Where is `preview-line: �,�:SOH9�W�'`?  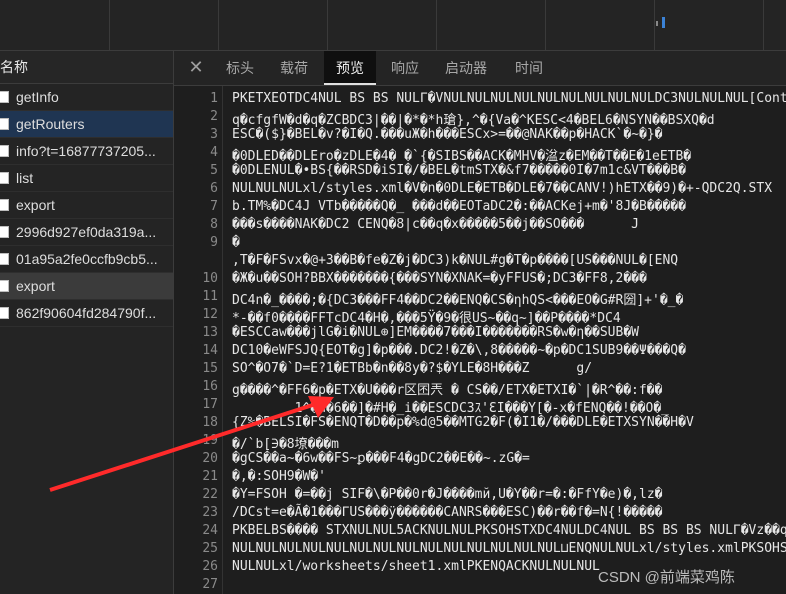
preview-line: �,�:SOH9�W�' is located at coordinates (279, 476).